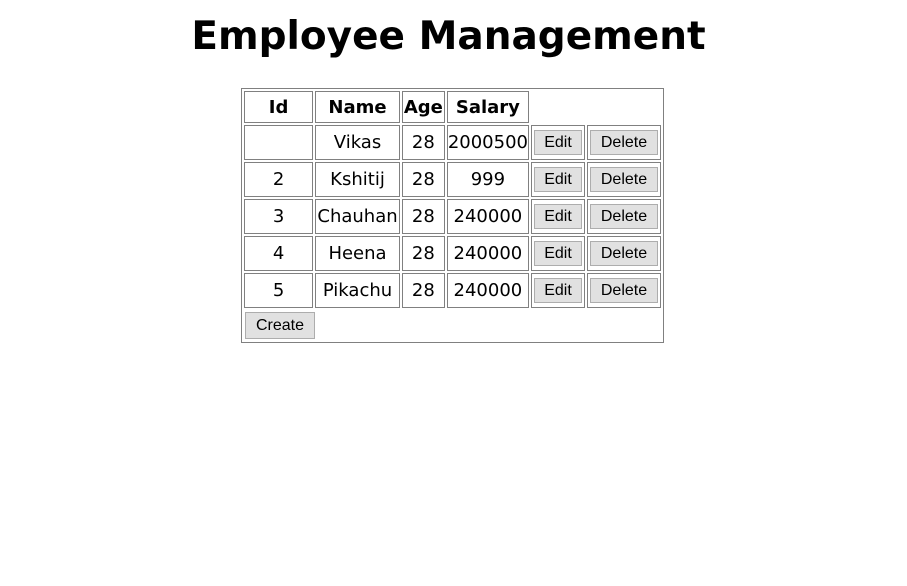  Describe the element at coordinates (357, 290) in the screenshot. I see `cell-name: Pikachu` at that location.